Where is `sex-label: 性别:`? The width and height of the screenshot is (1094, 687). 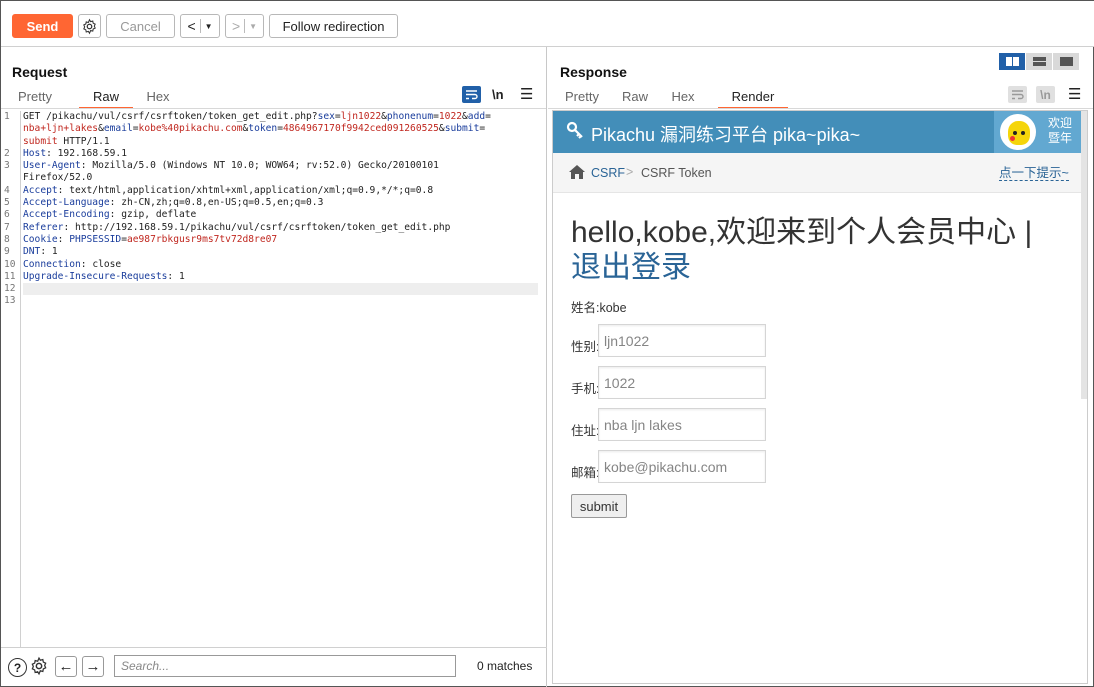 sex-label: 性别: is located at coordinates (585, 347).